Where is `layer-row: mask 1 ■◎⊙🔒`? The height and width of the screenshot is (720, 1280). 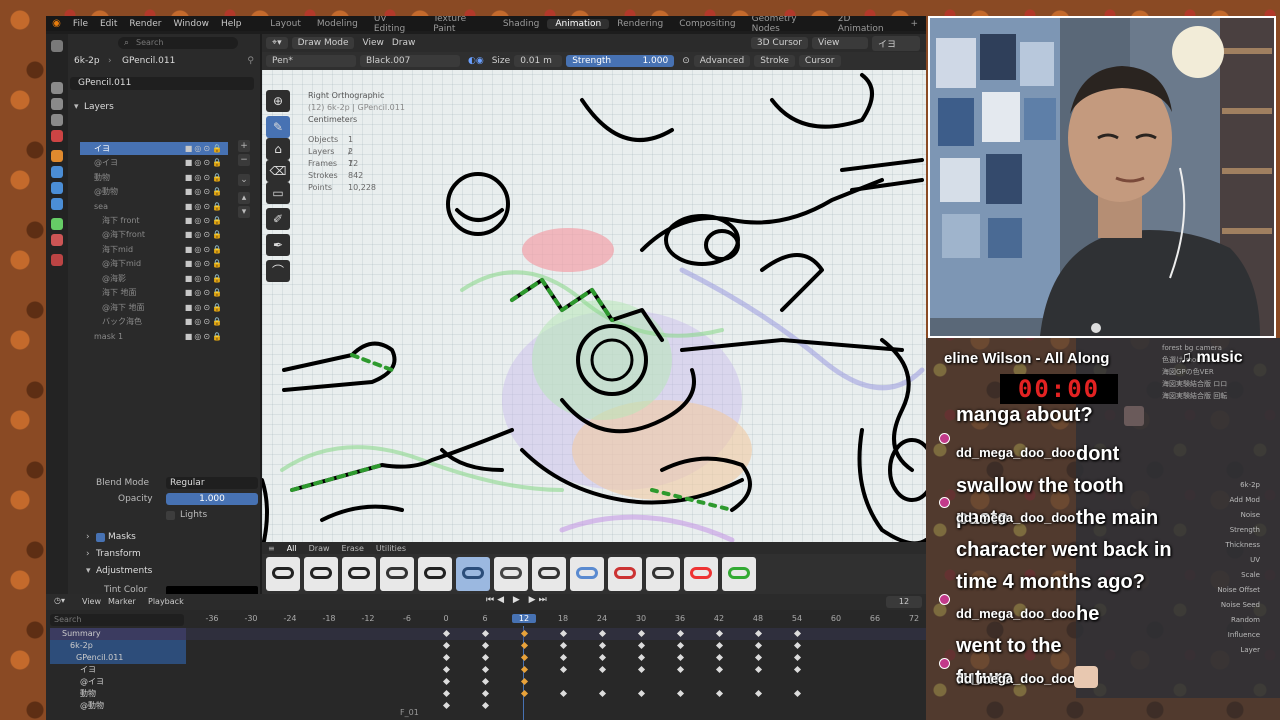
layer-row: mask 1 ■◎⊙🔒 is located at coordinates (154, 336).